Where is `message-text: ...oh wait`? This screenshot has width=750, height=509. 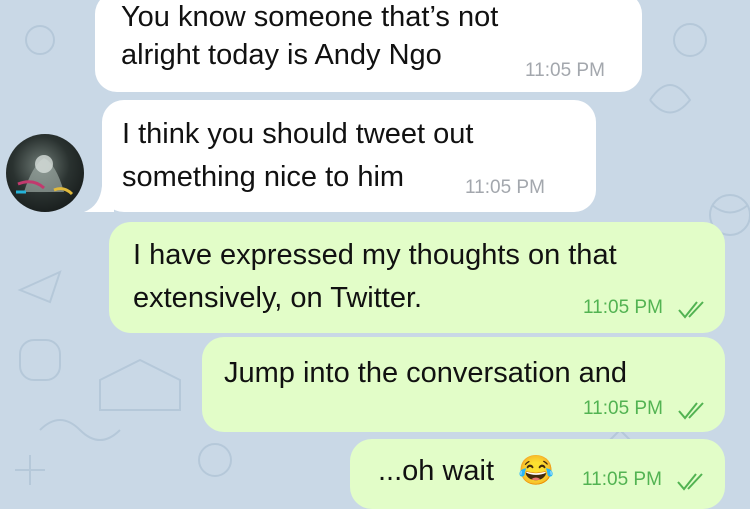
message-text: ...oh wait is located at coordinates (436, 471).